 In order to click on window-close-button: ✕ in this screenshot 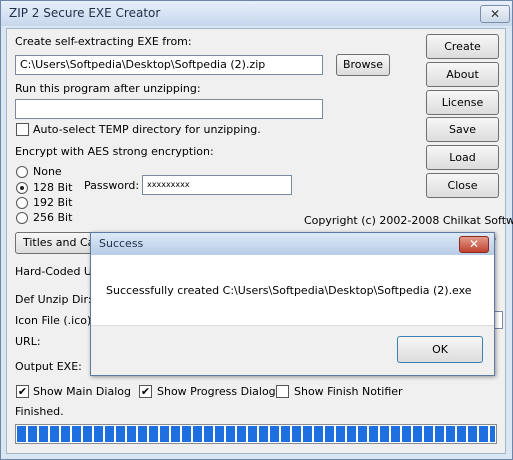, I will do `click(495, 14)`.